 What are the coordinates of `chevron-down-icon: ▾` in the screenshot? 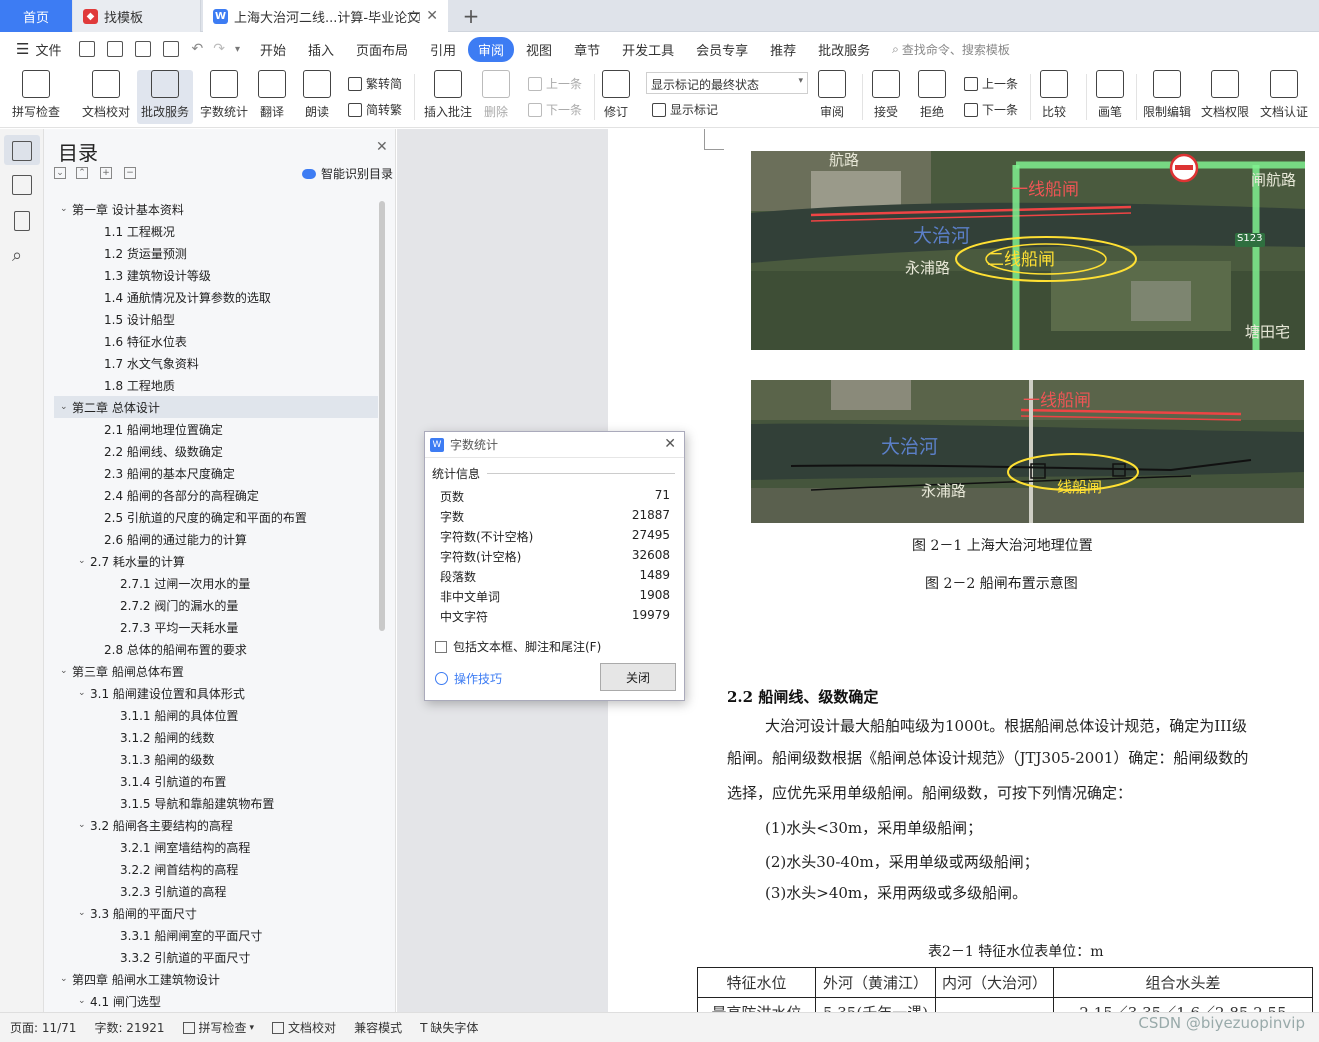 It's located at (237, 49).